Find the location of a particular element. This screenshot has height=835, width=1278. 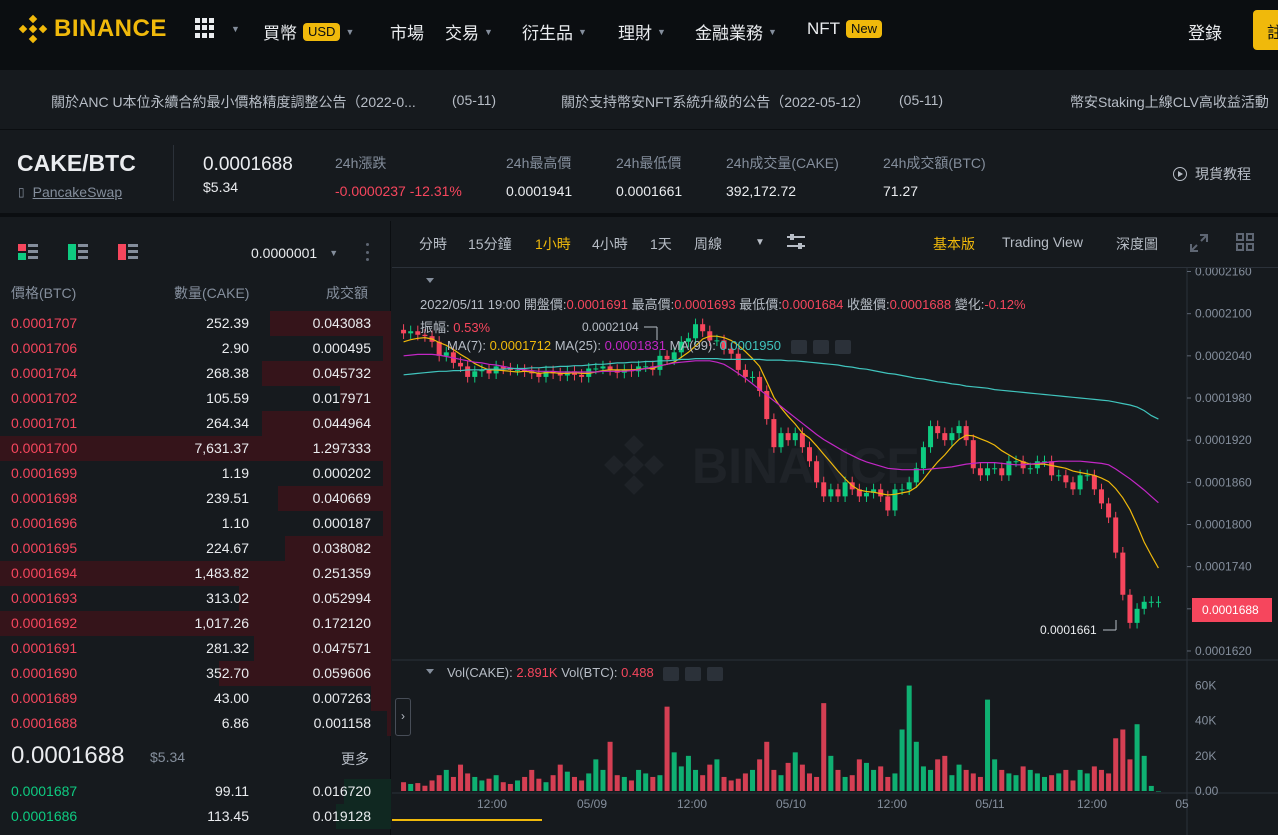

volume-legend-collapse-icon is located at coordinates (430, 671).